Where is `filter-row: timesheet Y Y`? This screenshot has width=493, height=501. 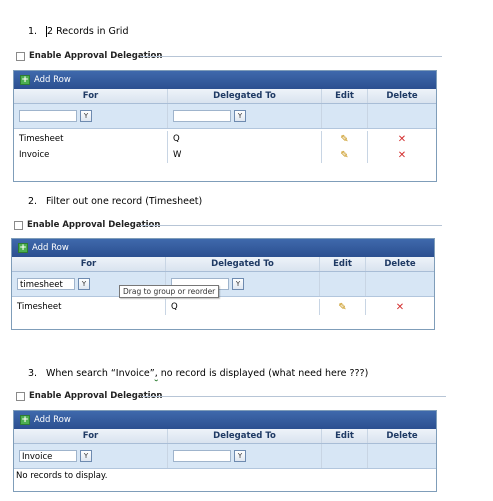 filter-row: timesheet Y Y is located at coordinates (223, 284).